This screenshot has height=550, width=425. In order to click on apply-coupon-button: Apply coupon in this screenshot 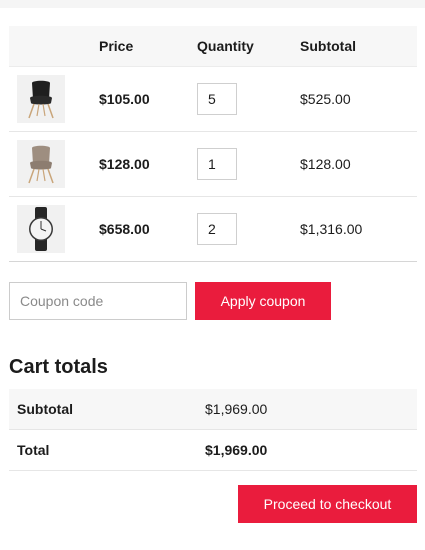, I will do `click(263, 301)`.